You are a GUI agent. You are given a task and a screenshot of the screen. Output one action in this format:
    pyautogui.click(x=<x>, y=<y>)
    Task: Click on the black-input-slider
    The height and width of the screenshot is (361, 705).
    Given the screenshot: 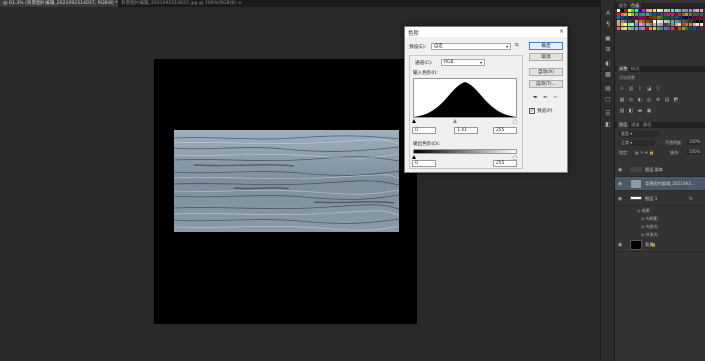 What is the action you would take?
    pyautogui.click(x=414, y=121)
    